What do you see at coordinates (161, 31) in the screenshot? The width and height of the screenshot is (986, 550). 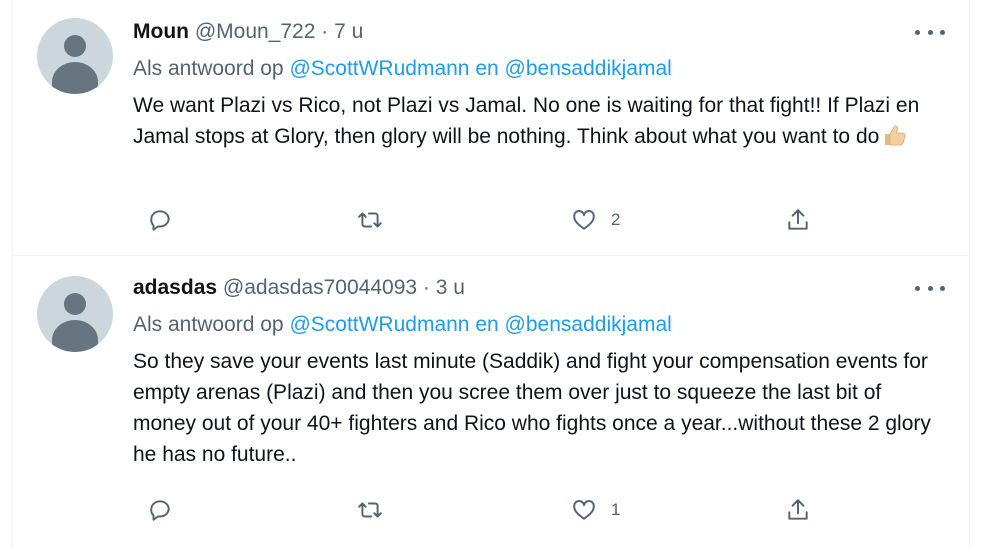 I see `display-name: Moun` at bounding box center [161, 31].